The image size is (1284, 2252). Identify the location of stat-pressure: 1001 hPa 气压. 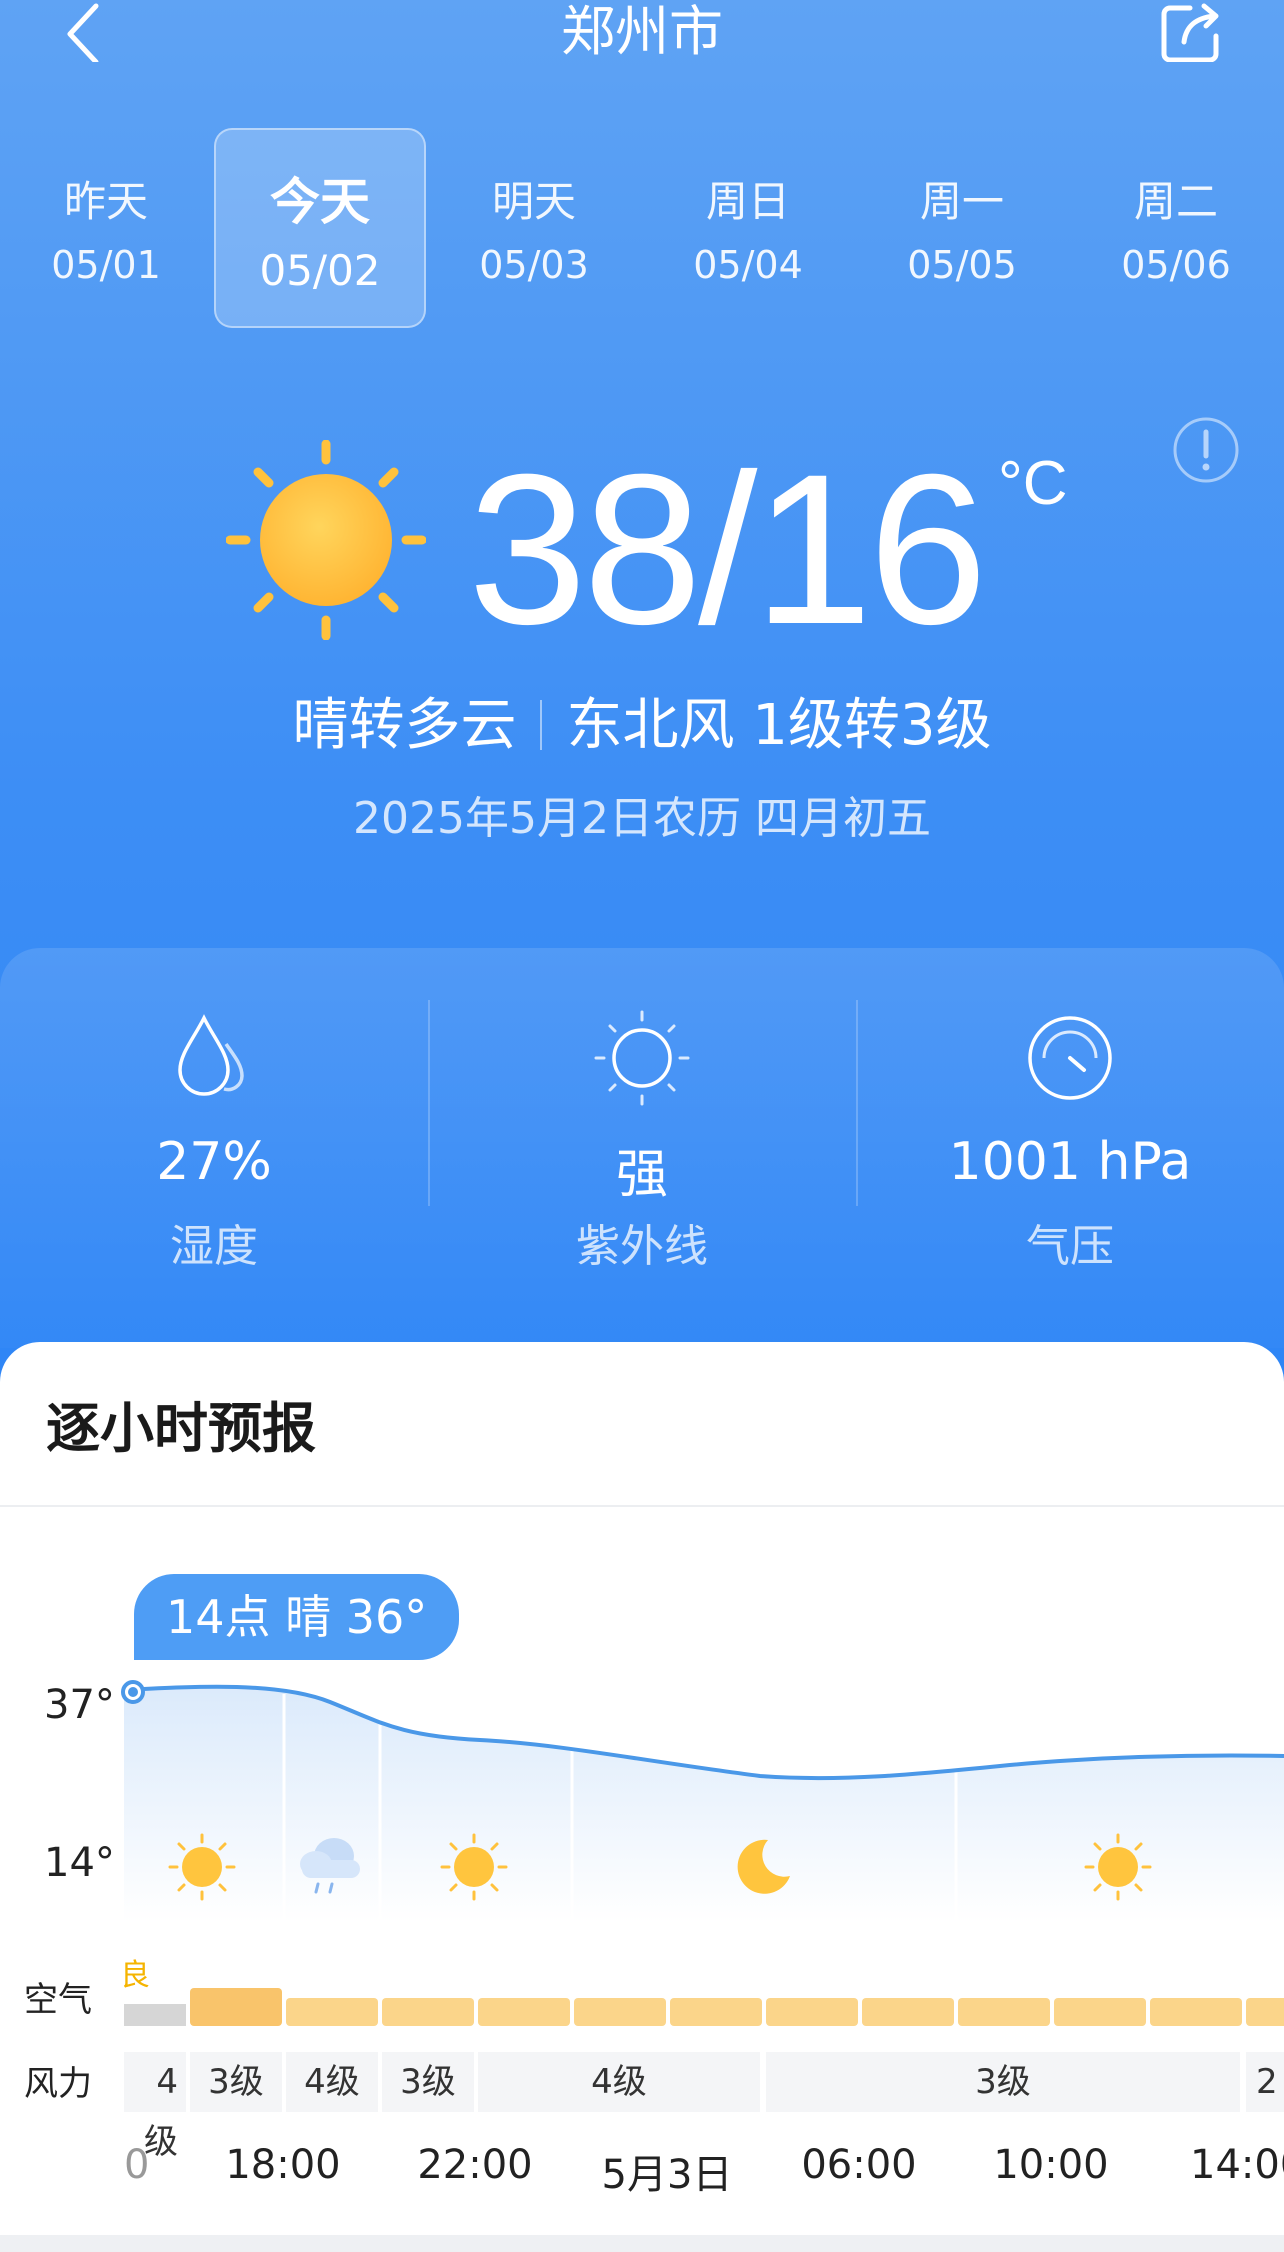
(1070, 1128).